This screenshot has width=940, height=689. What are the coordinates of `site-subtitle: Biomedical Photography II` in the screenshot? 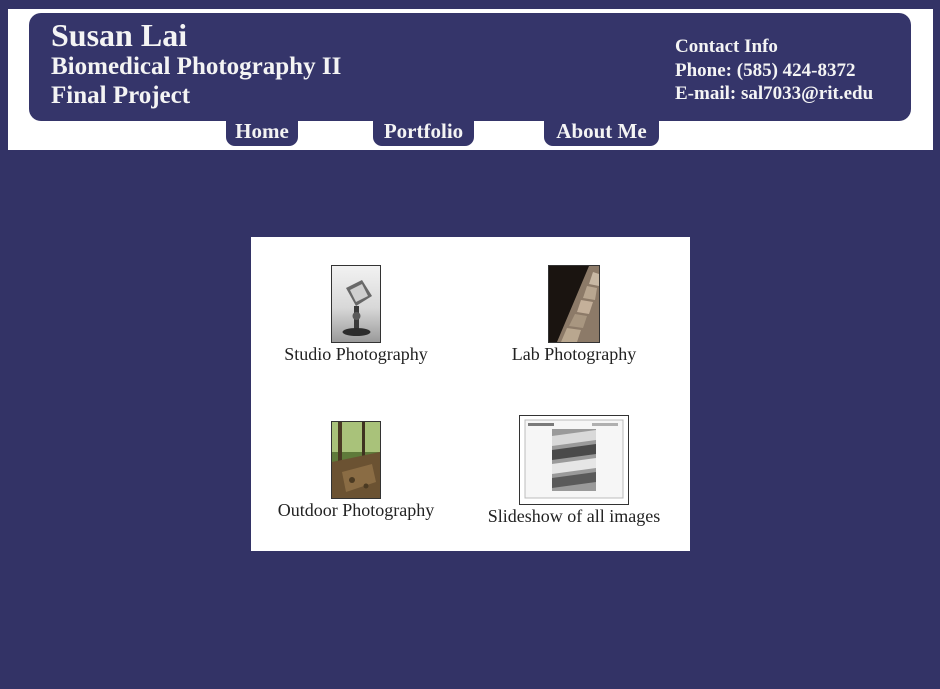 It's located at (196, 66).